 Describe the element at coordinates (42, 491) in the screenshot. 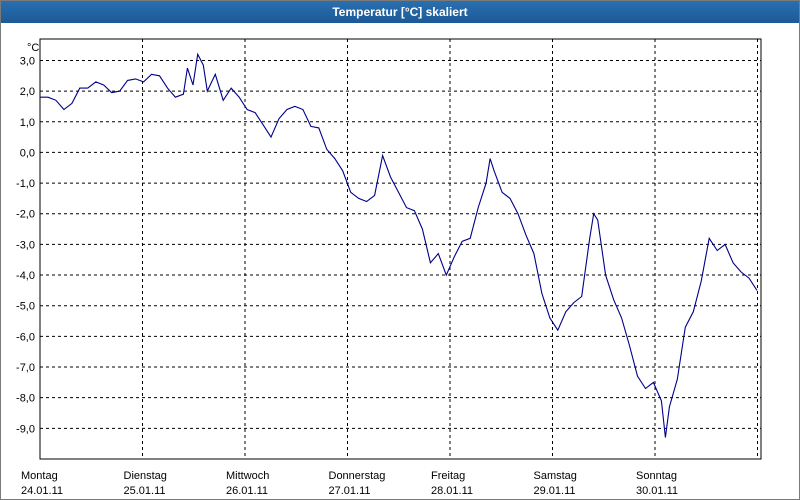

I see `x-tick-date-label: 24.01.11` at that location.